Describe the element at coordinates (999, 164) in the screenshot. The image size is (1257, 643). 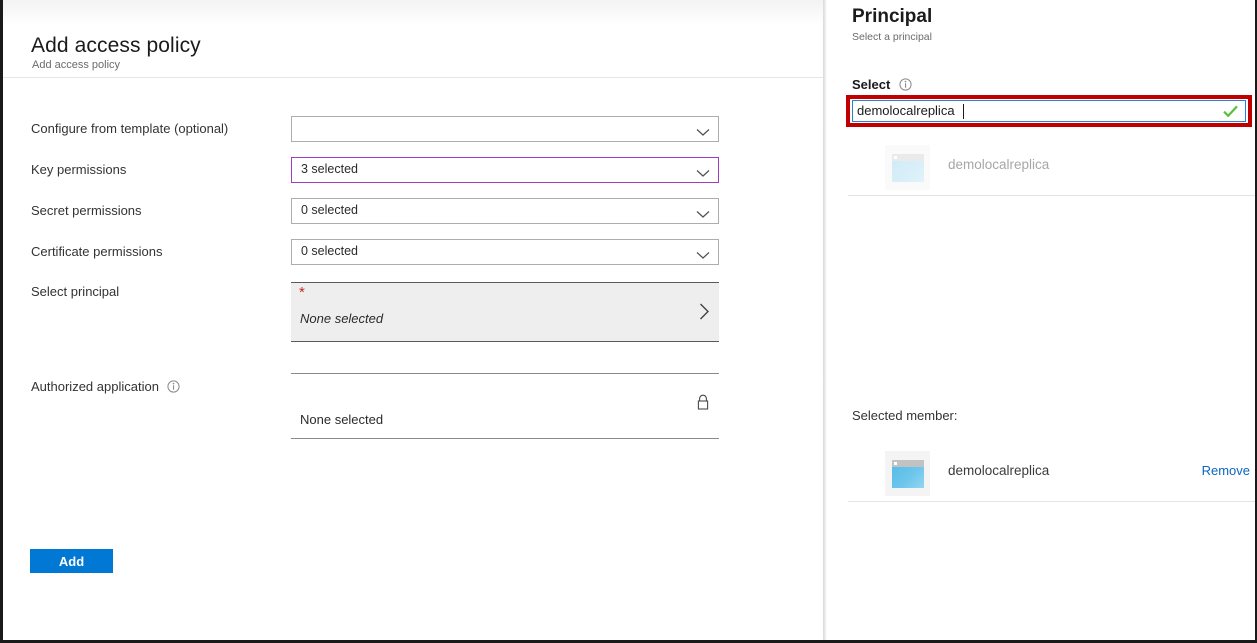
I see `result-item-name: demolocalreplica` at that location.